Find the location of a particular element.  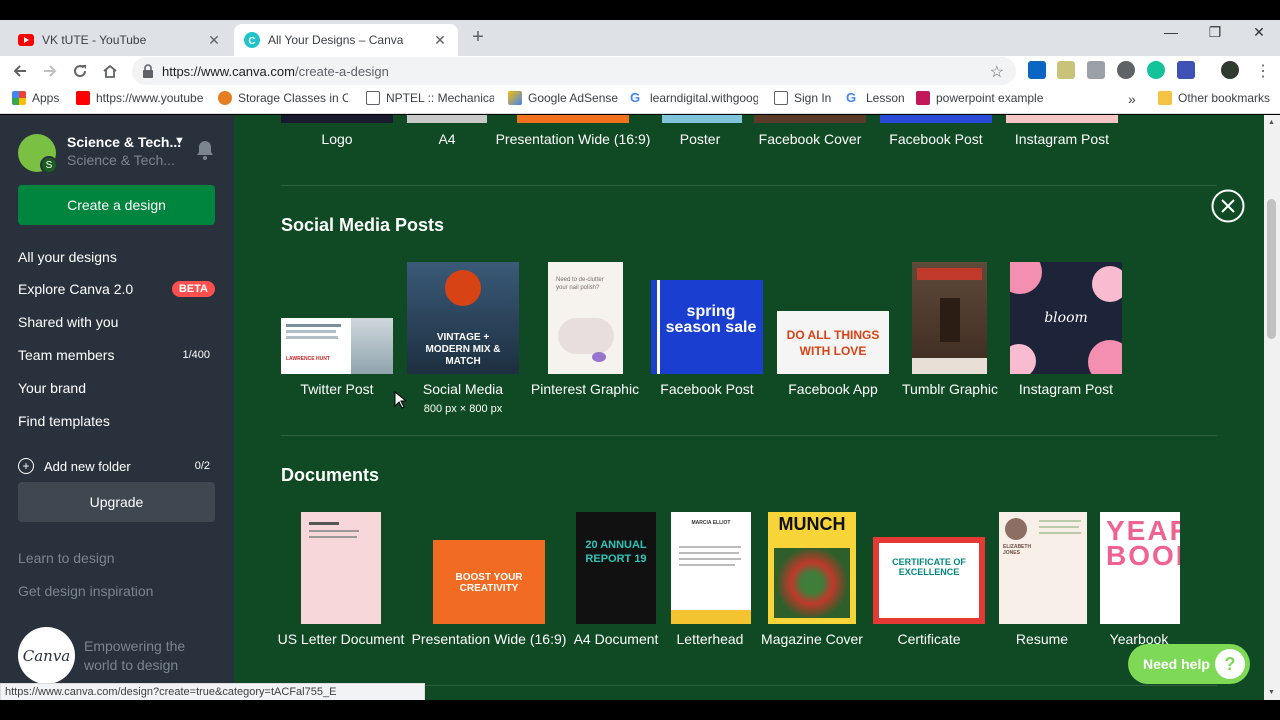

bookmark-youtube: https://www.youtube is located at coordinates (140, 98).